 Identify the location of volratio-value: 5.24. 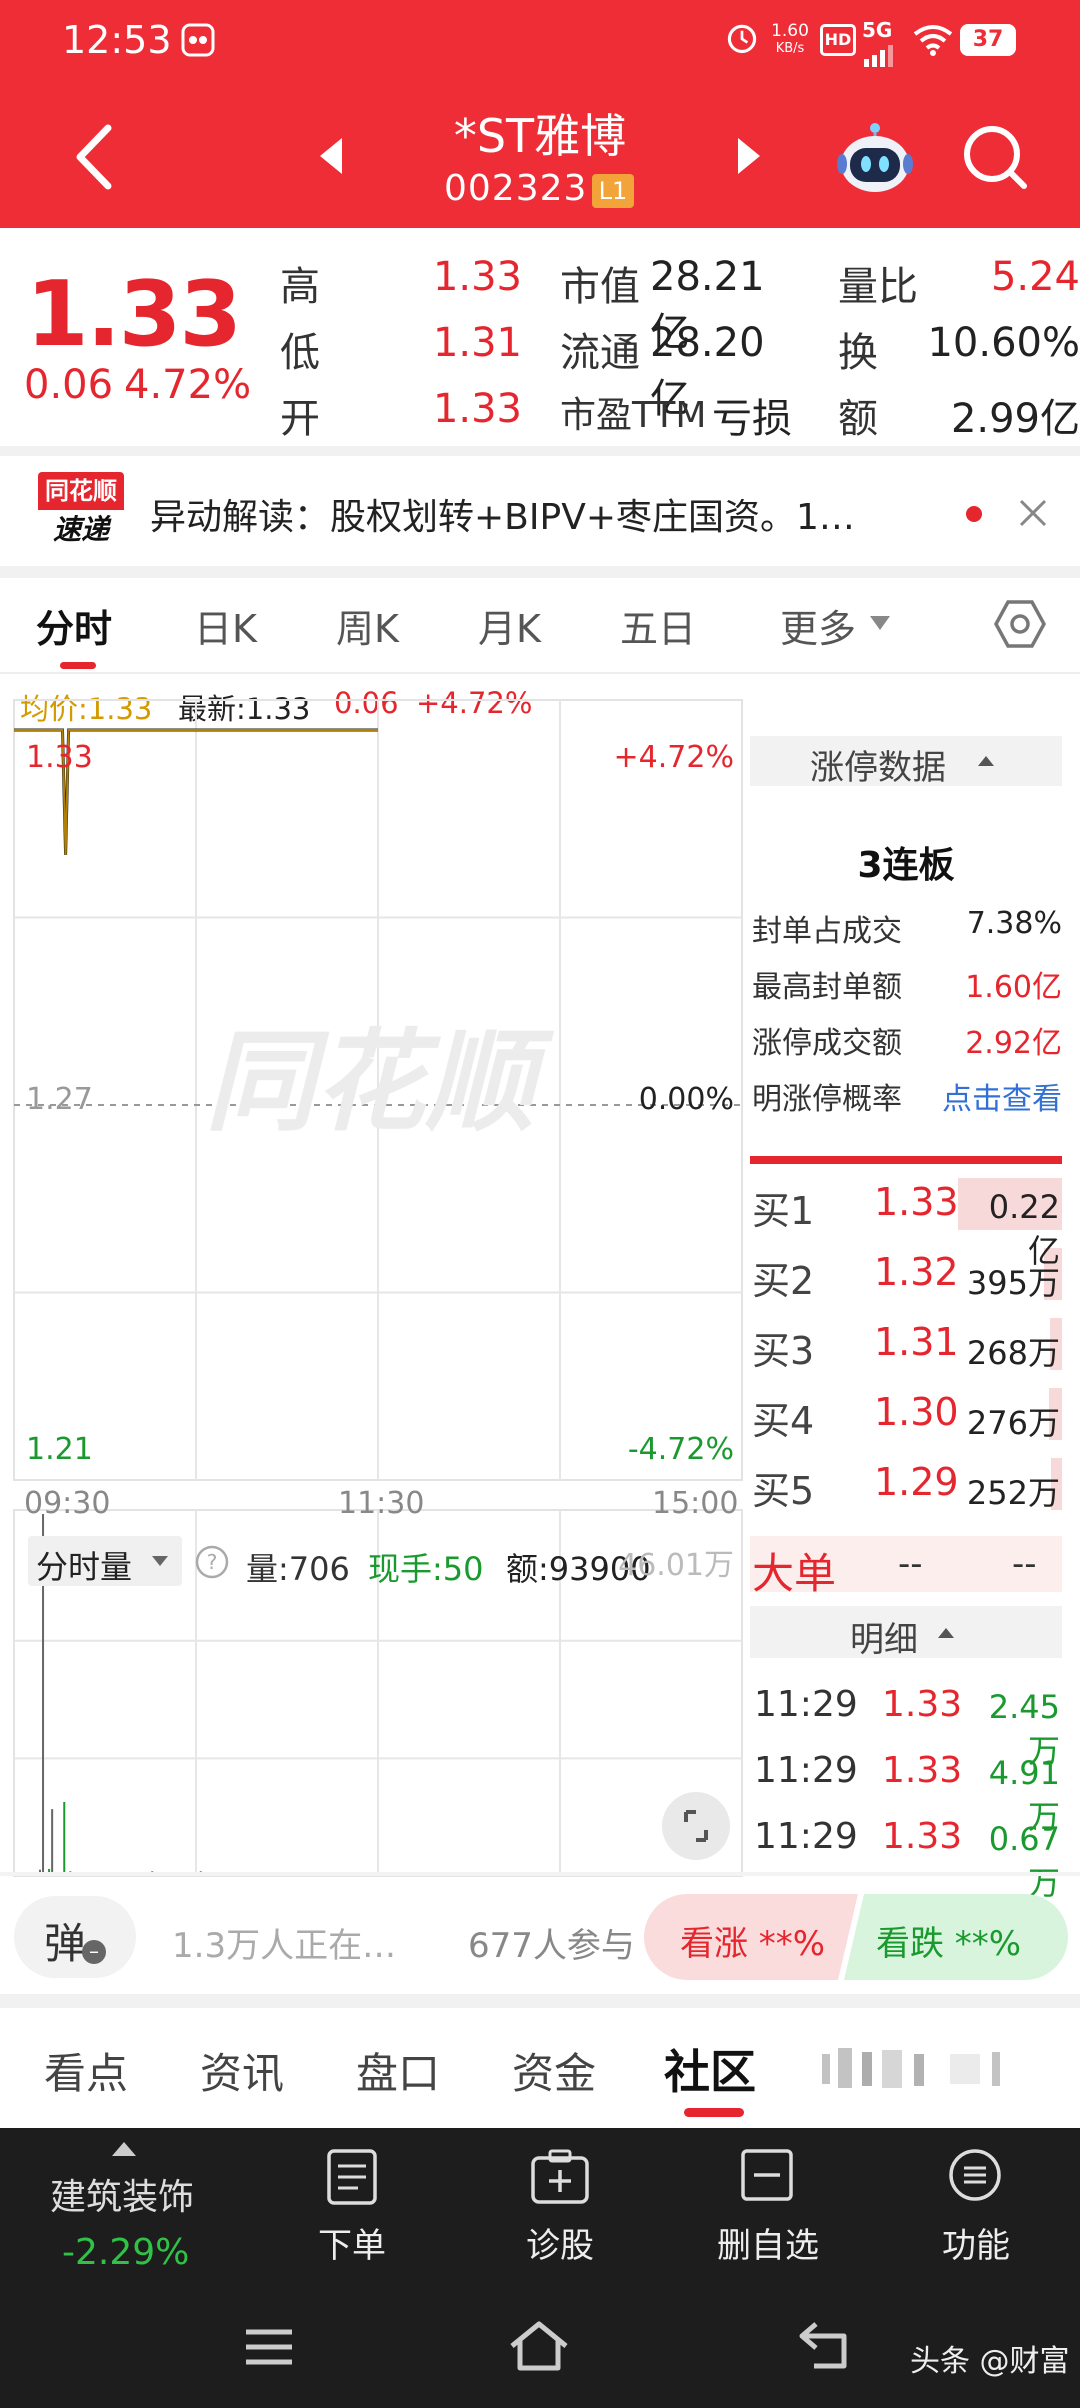
(1035, 277).